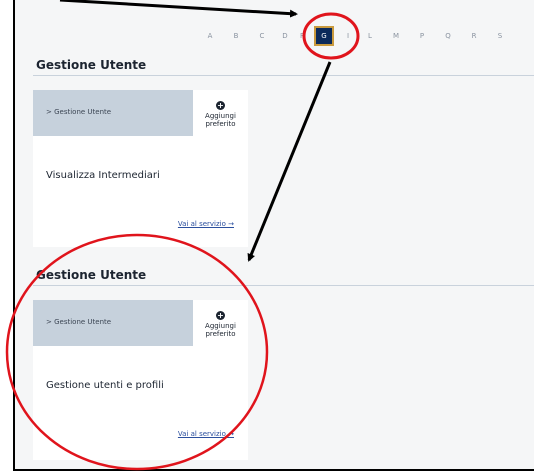 The width and height of the screenshot is (534, 472). What do you see at coordinates (103, 175) in the screenshot?
I see `card-title: Visualizza Intermediari` at bounding box center [103, 175].